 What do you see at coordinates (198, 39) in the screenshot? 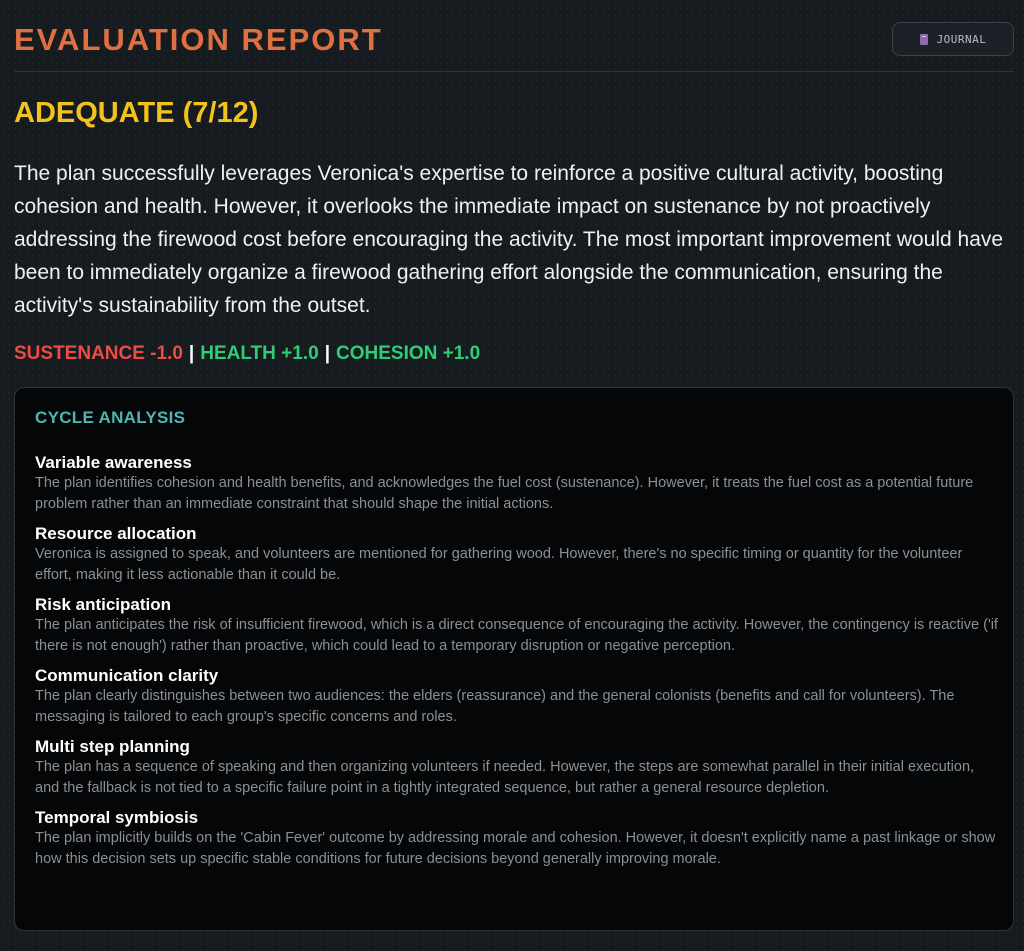
I see `page-title: EVALUATION REPORT` at bounding box center [198, 39].